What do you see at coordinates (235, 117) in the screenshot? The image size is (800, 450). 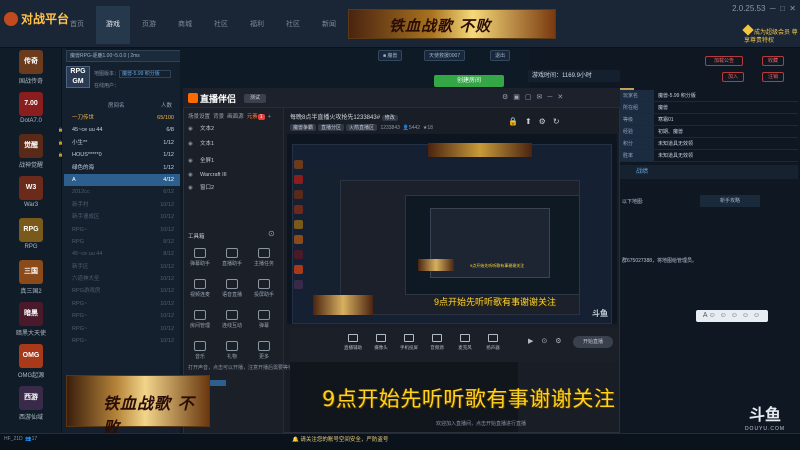 I see `tab-sources: 画面源` at bounding box center [235, 117].